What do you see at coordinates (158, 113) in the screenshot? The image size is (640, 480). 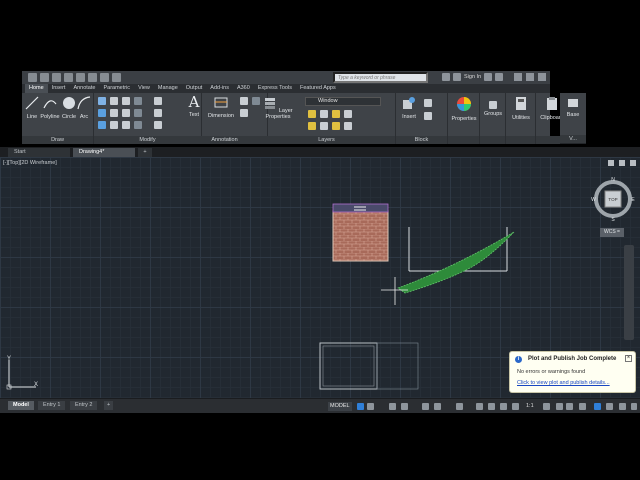 I see `break-icon` at bounding box center [158, 113].